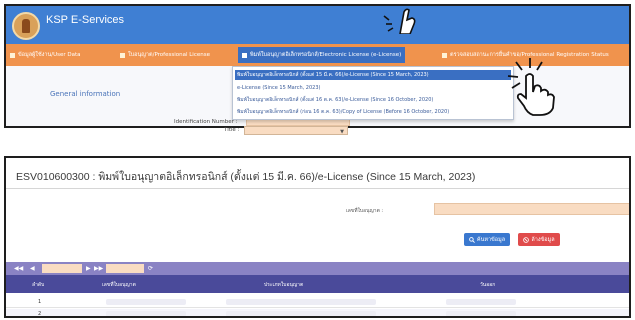 The height and width of the screenshot is (320, 635). I want to click on title-label: Title :, so click(232, 130).